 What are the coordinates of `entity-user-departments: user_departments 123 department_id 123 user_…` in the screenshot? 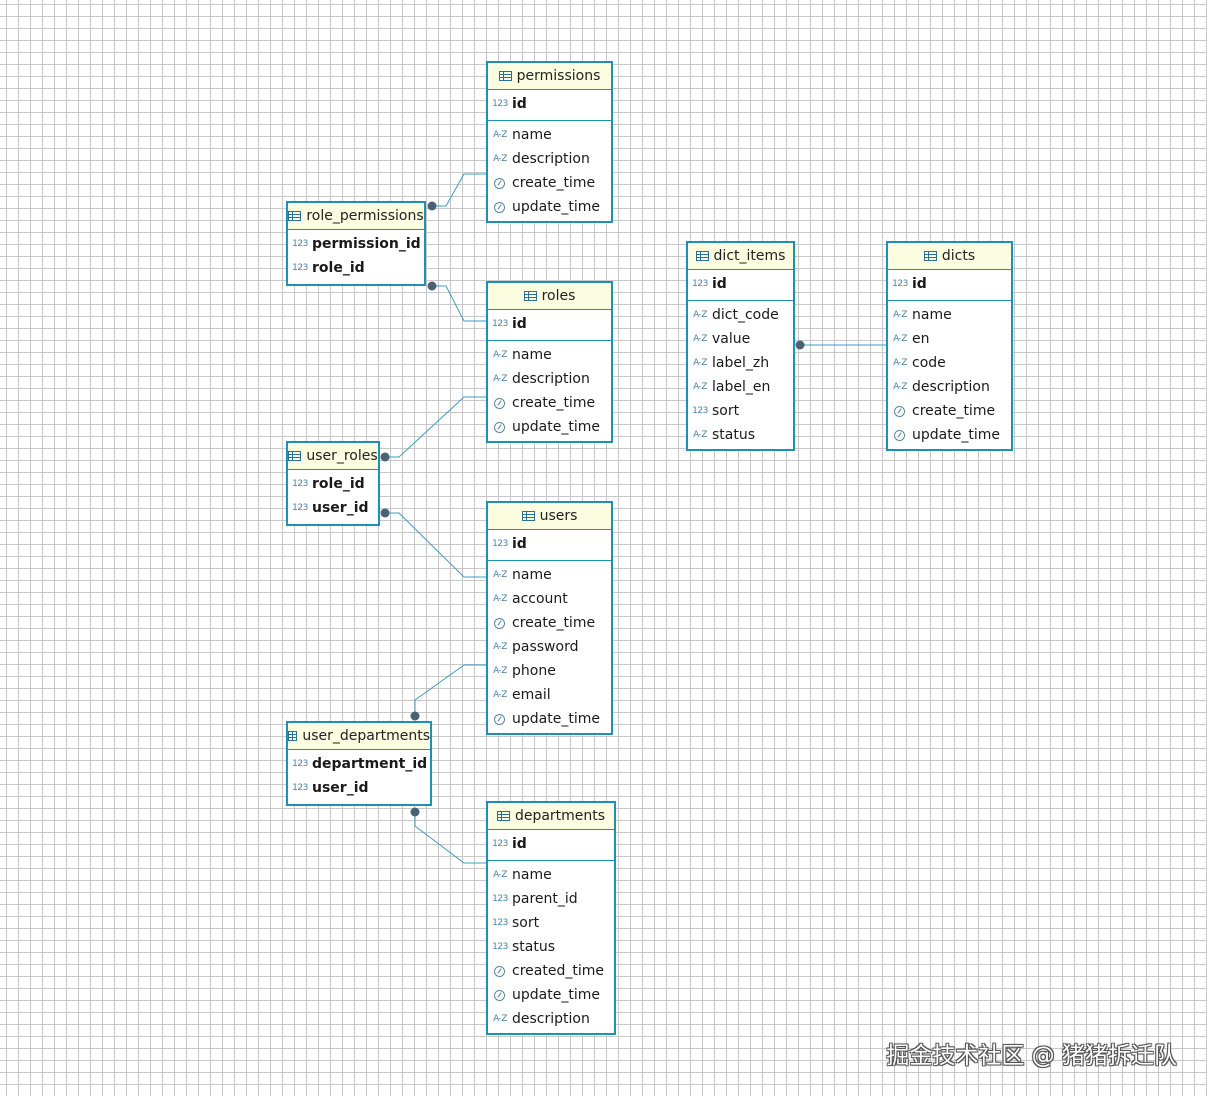 It's located at (359, 763).